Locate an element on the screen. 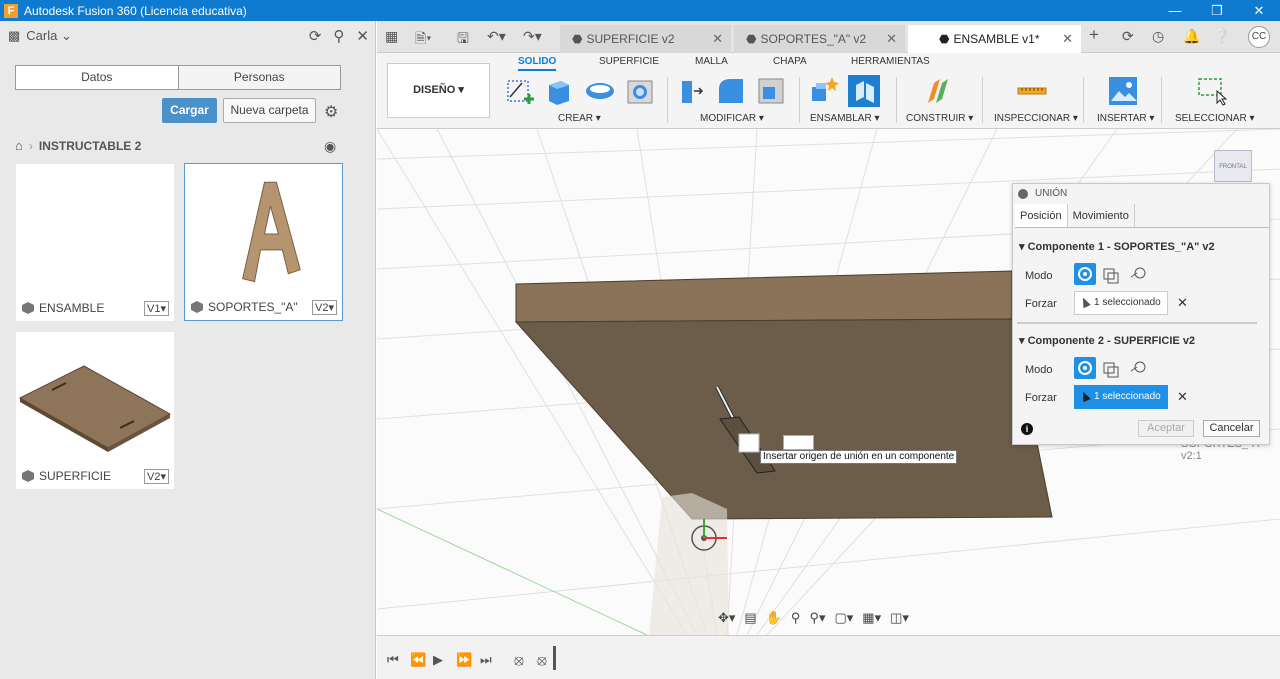 The height and width of the screenshot is (679, 1280). close-icon: ✕ is located at coordinates (362, 36).